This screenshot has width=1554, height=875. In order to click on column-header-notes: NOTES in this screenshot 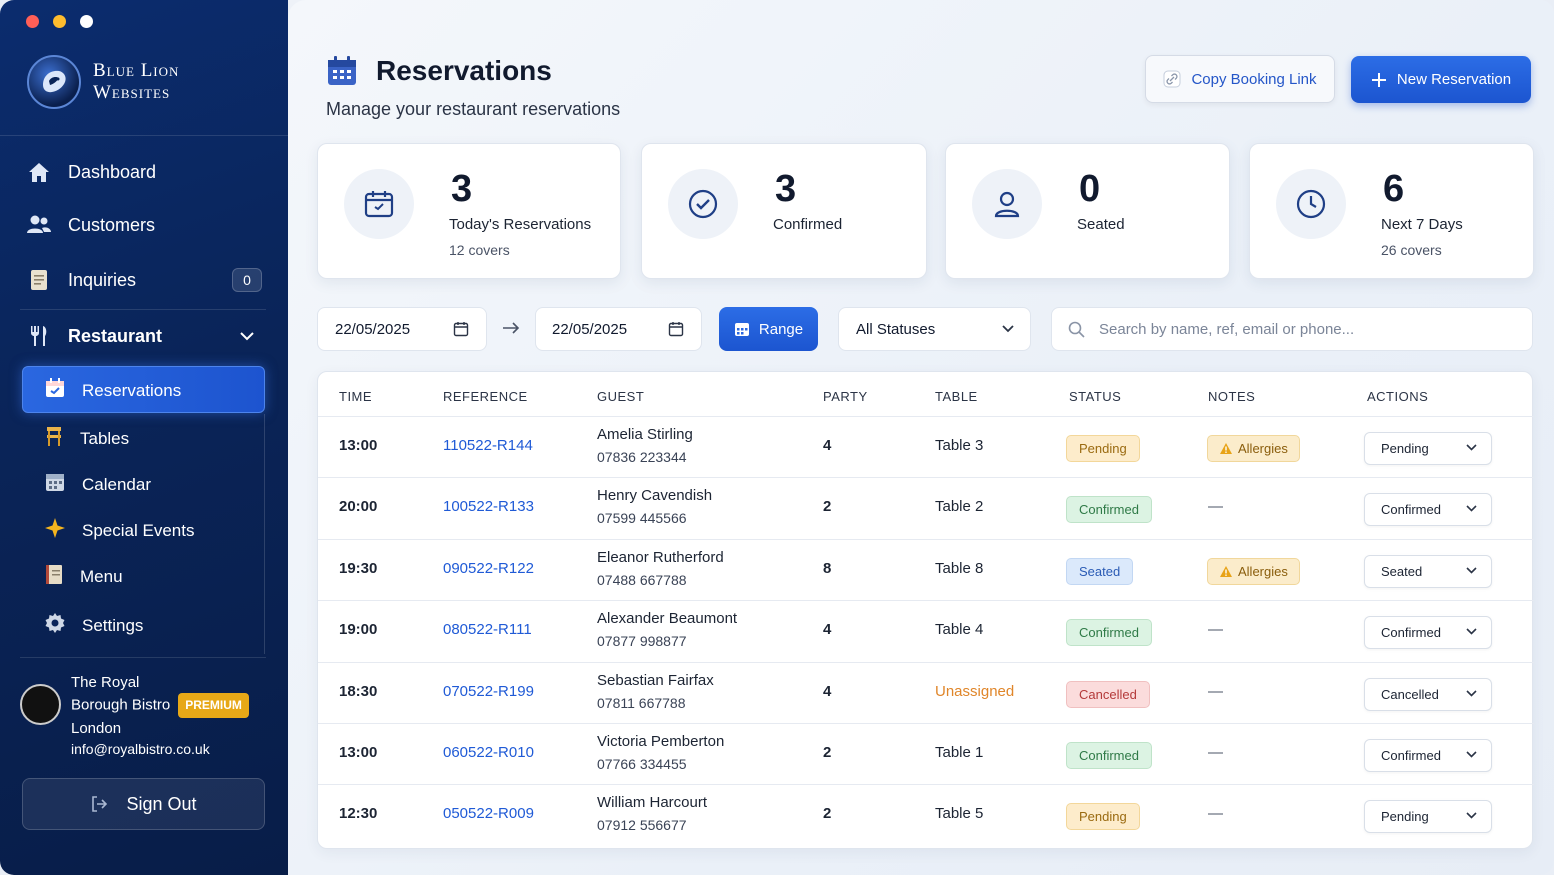, I will do `click(1231, 396)`.